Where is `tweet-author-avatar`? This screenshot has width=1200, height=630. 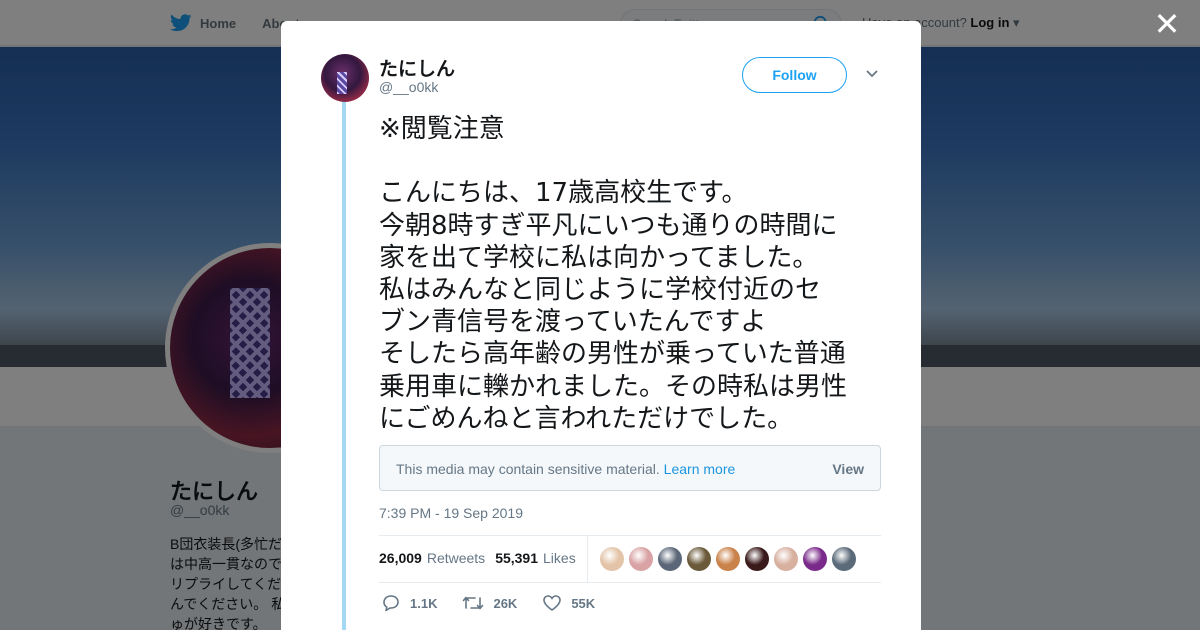 tweet-author-avatar is located at coordinates (345, 78).